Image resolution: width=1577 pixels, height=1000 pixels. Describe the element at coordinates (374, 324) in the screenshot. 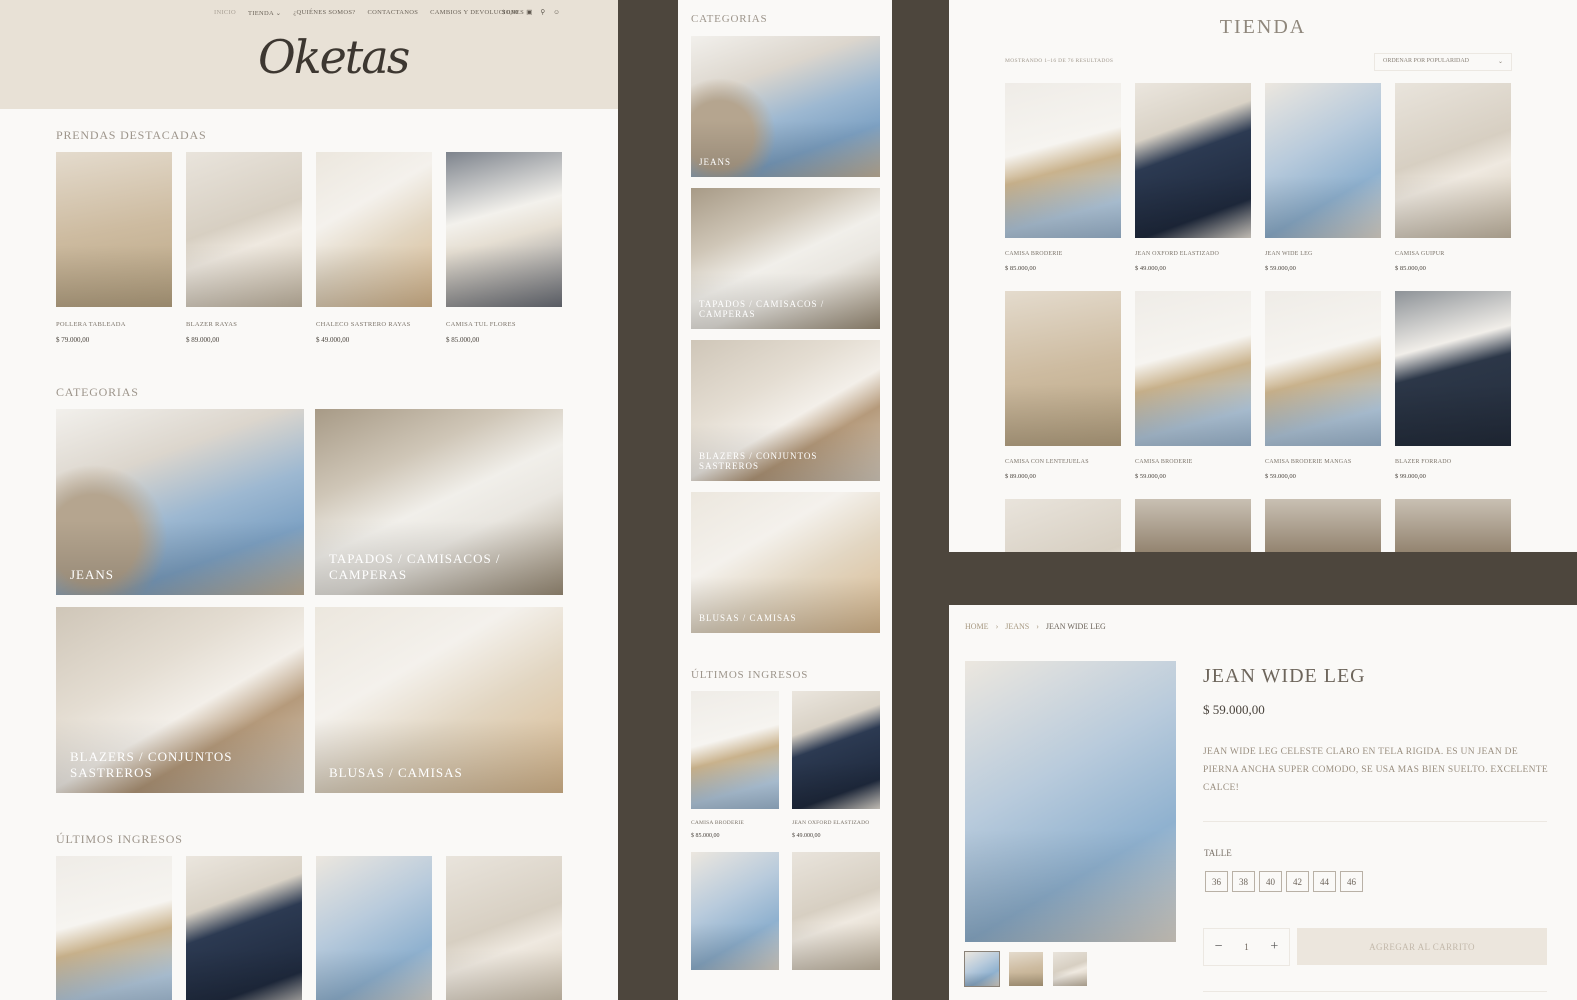

I see `product-name: CHALECO SASTRERO RAYAS` at that location.